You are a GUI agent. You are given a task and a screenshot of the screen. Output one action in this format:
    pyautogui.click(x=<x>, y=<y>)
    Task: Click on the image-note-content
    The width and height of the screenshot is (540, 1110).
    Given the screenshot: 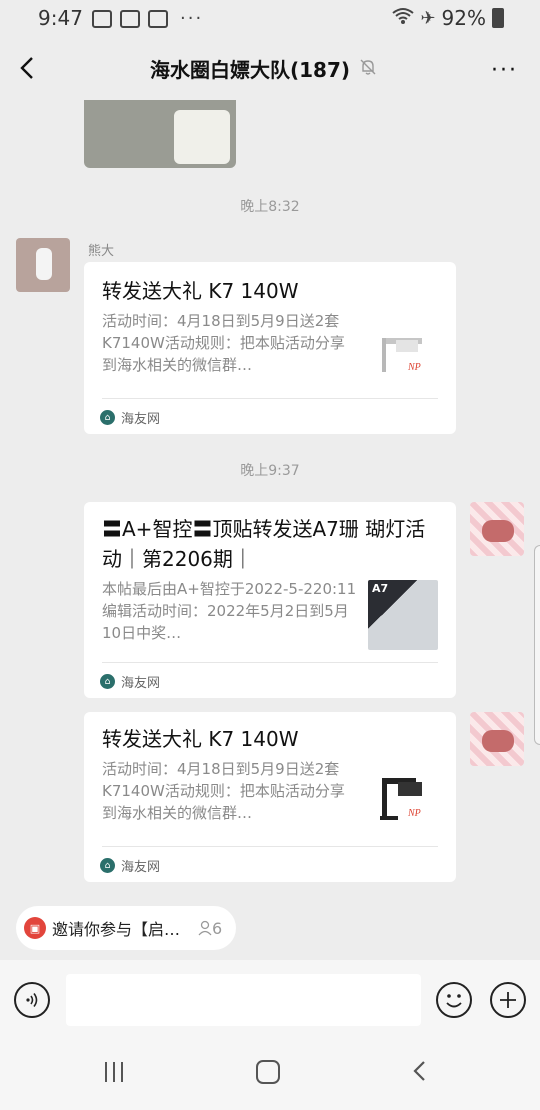 What is the action you would take?
    pyautogui.click(x=202, y=137)
    